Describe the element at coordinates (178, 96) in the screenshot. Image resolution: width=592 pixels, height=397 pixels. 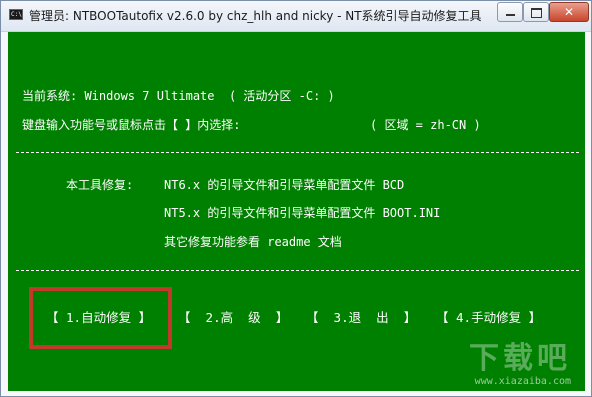
I see `current-system-line: 当前系统: Windows 7 Ultimate ( 活动分区 -C: )` at that location.